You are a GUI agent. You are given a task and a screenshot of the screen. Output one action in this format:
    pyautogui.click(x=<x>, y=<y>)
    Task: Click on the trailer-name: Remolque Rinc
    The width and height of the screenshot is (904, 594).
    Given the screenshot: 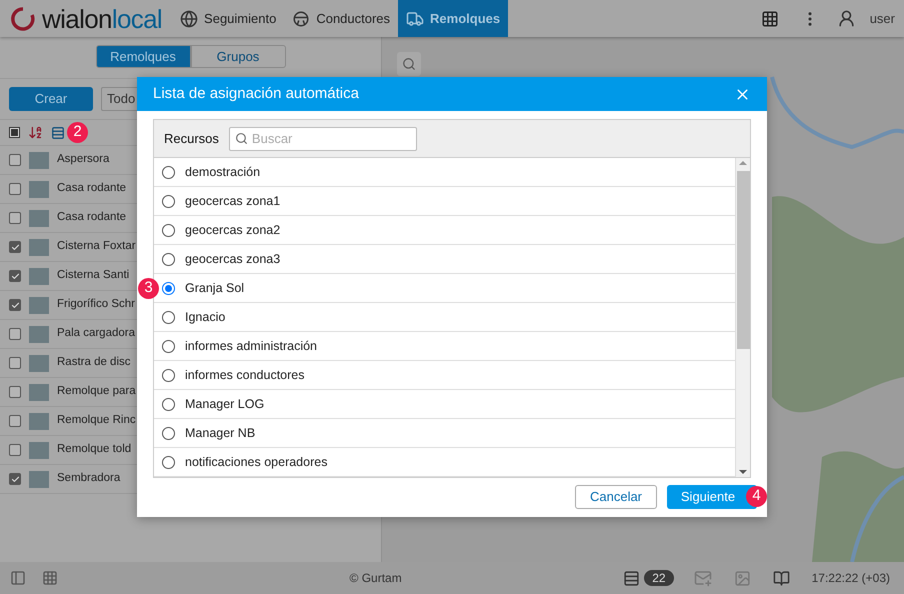 What is the action you would take?
    pyautogui.click(x=96, y=421)
    